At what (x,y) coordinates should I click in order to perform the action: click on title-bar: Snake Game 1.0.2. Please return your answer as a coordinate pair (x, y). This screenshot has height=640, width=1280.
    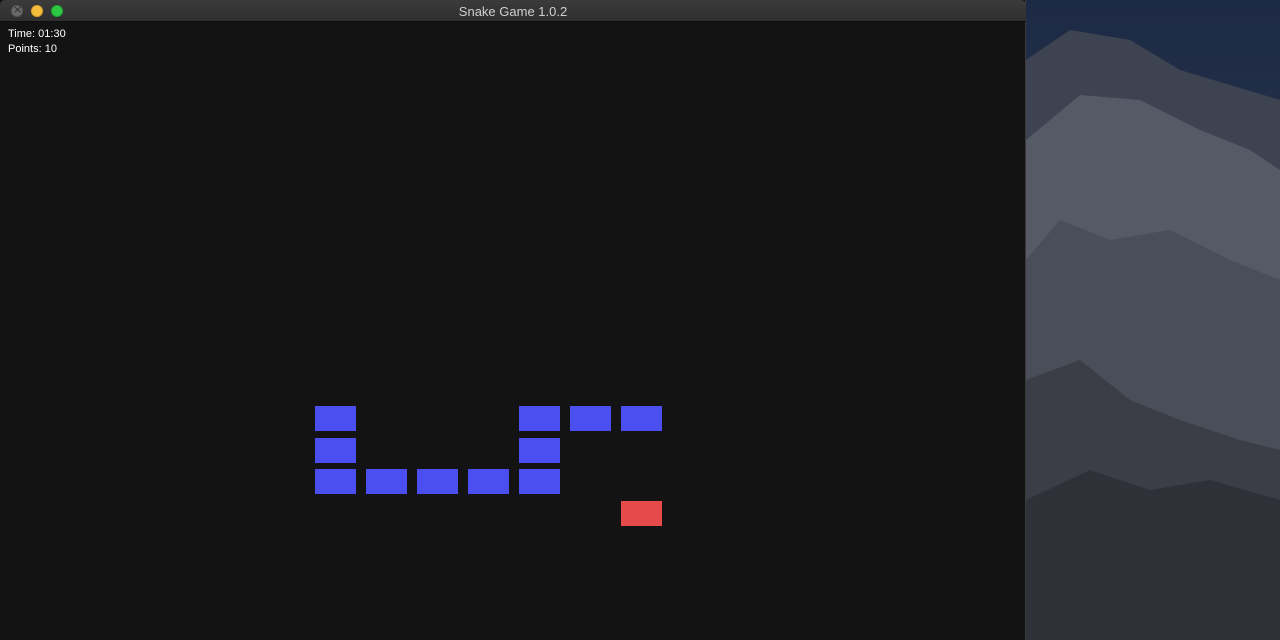
    Looking at the image, I should click on (513, 11).